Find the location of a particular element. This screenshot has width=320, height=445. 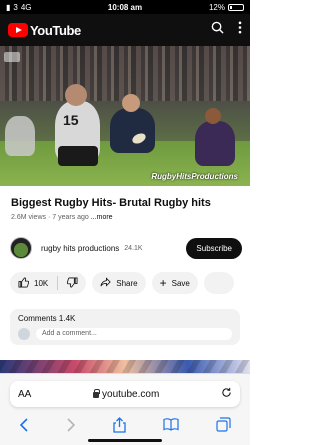

channel-row: rugby hits productions 24.1K Subscribe is located at coordinates (126, 248).